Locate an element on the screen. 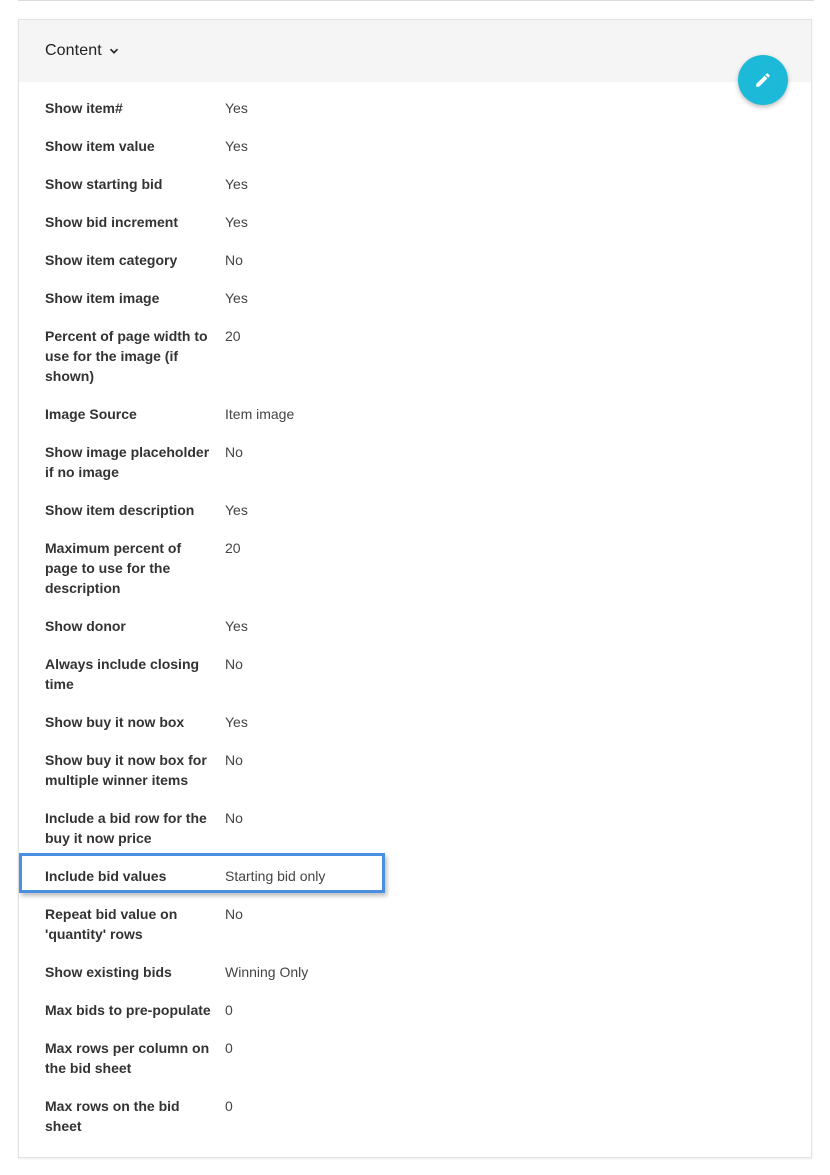 This screenshot has width=830, height=1175. setting-label: Show image placeholder if no image is located at coordinates (127, 462).